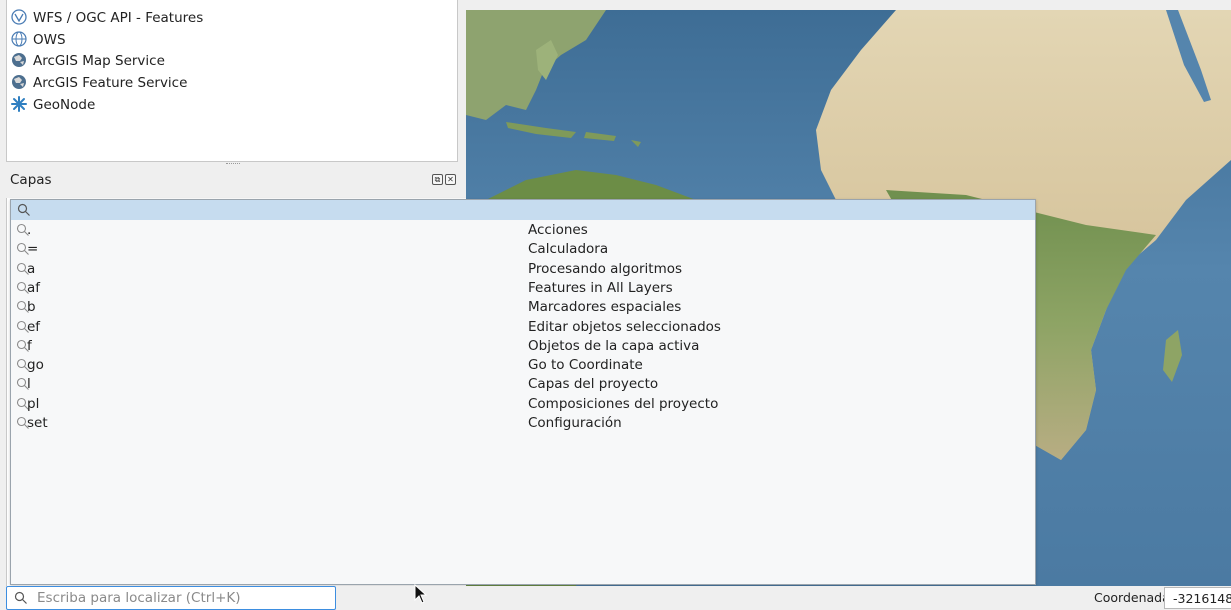 The height and width of the screenshot is (610, 1231). I want to click on locator-filter-row: a Procesando algoritmos, so click(523, 269).